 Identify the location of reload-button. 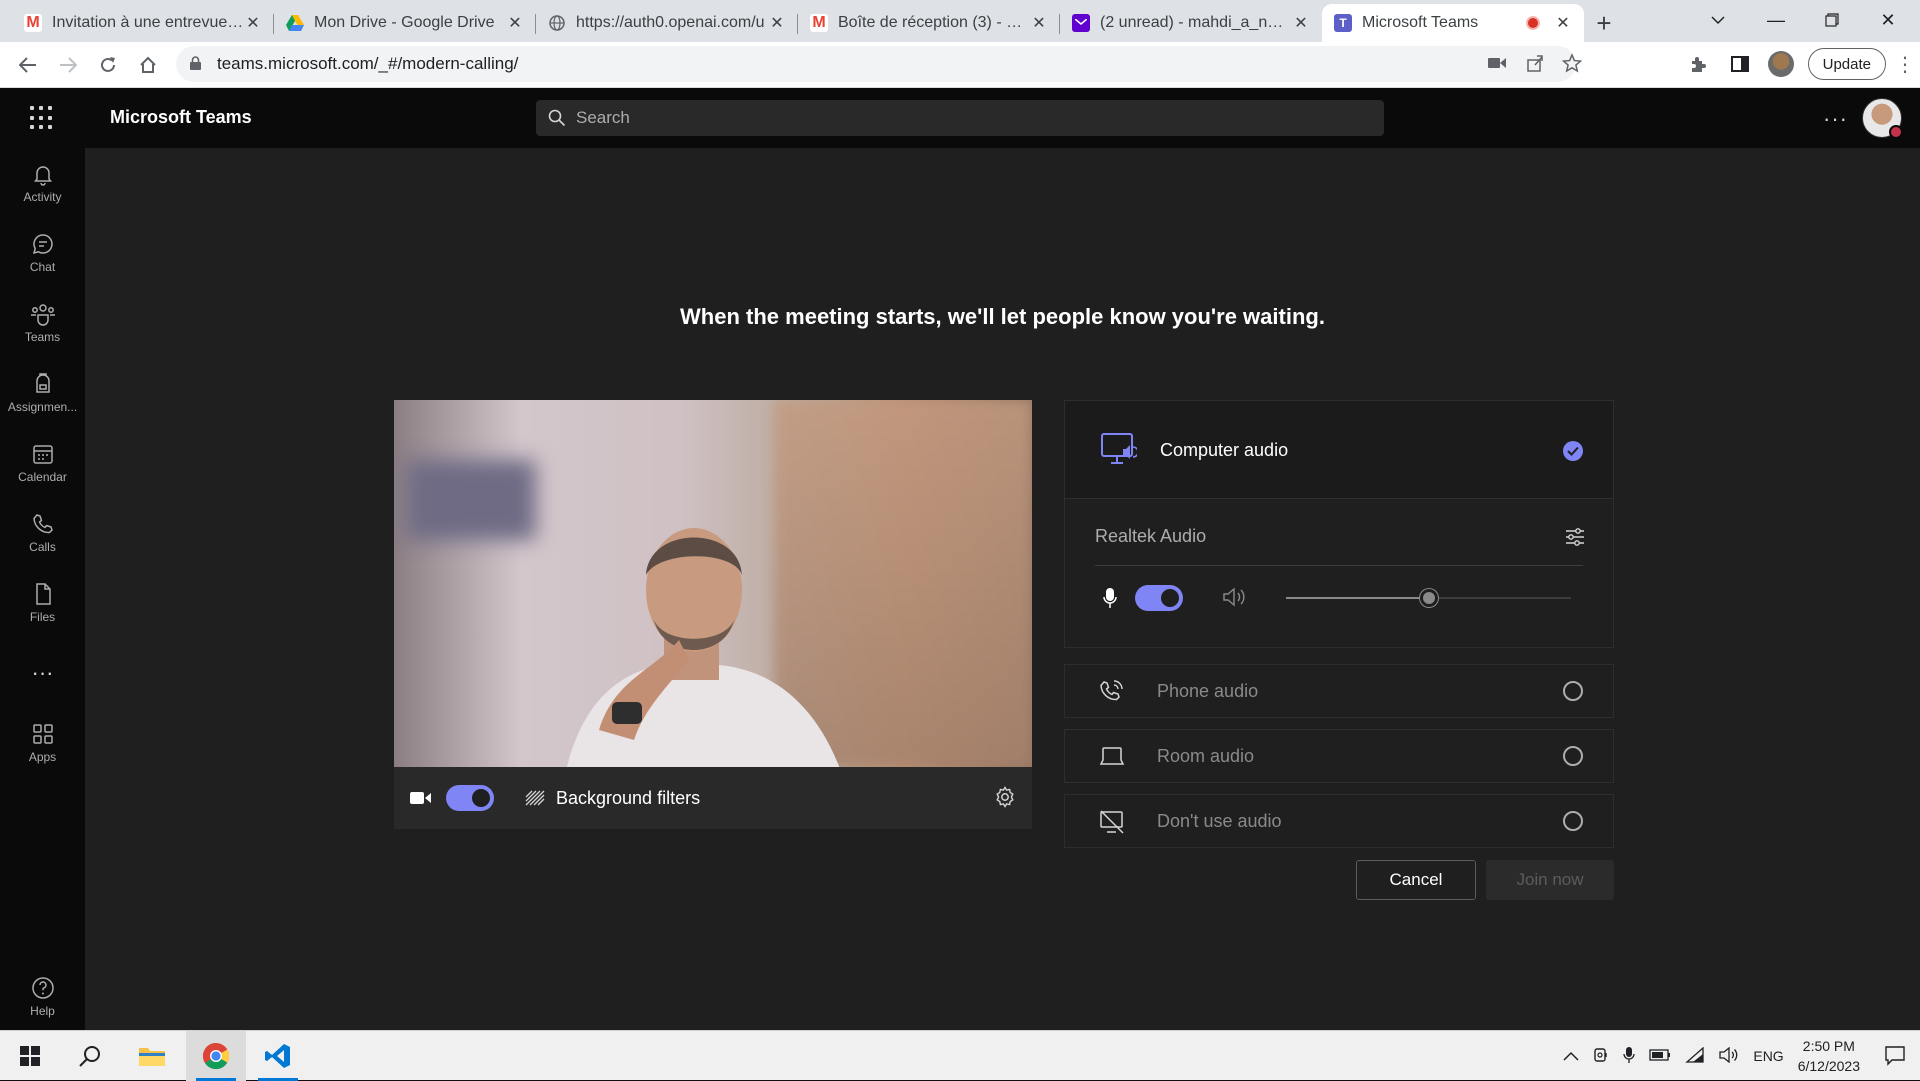
(108, 65).